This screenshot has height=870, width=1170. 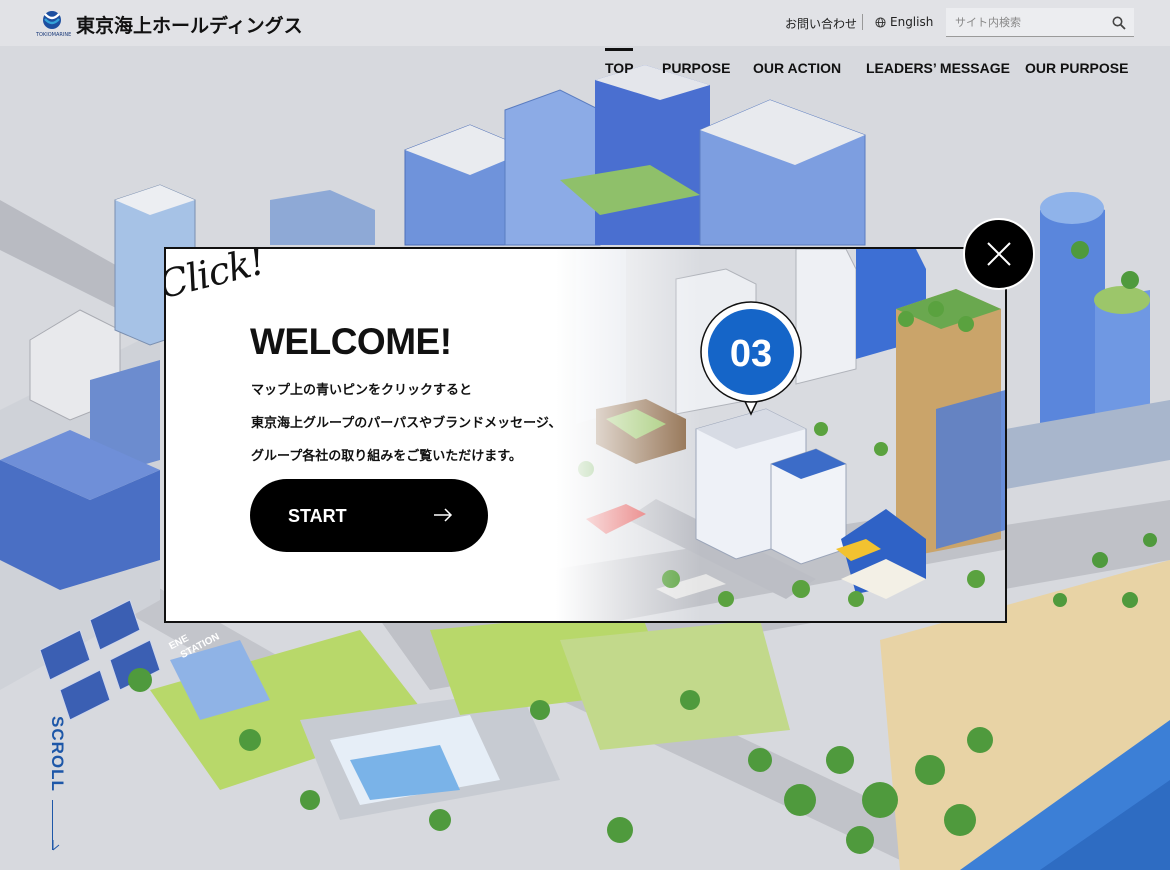 What do you see at coordinates (862, 22) in the screenshot?
I see `header-divider` at bounding box center [862, 22].